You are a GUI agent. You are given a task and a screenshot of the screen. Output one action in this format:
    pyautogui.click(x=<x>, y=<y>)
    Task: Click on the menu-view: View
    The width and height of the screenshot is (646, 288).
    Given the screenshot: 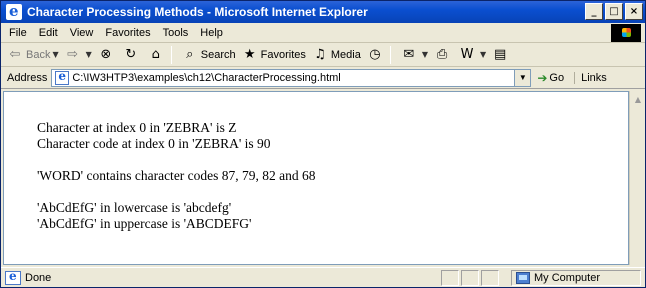 What is the action you would take?
    pyautogui.click(x=82, y=33)
    